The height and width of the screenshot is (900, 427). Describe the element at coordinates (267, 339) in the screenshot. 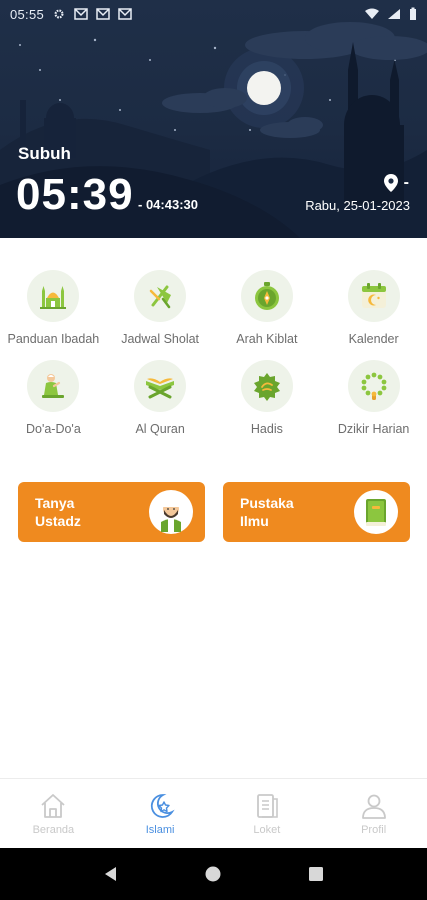

I see `menu-label: Arah Kiblat` at that location.